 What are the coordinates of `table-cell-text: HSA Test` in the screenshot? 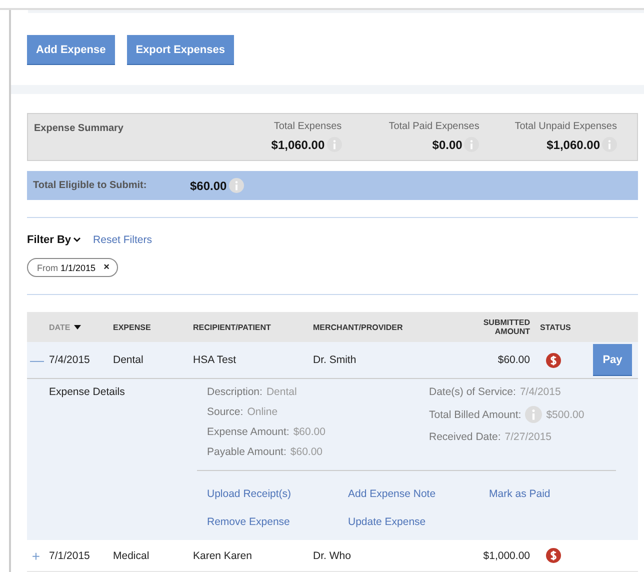 It's located at (214, 360).